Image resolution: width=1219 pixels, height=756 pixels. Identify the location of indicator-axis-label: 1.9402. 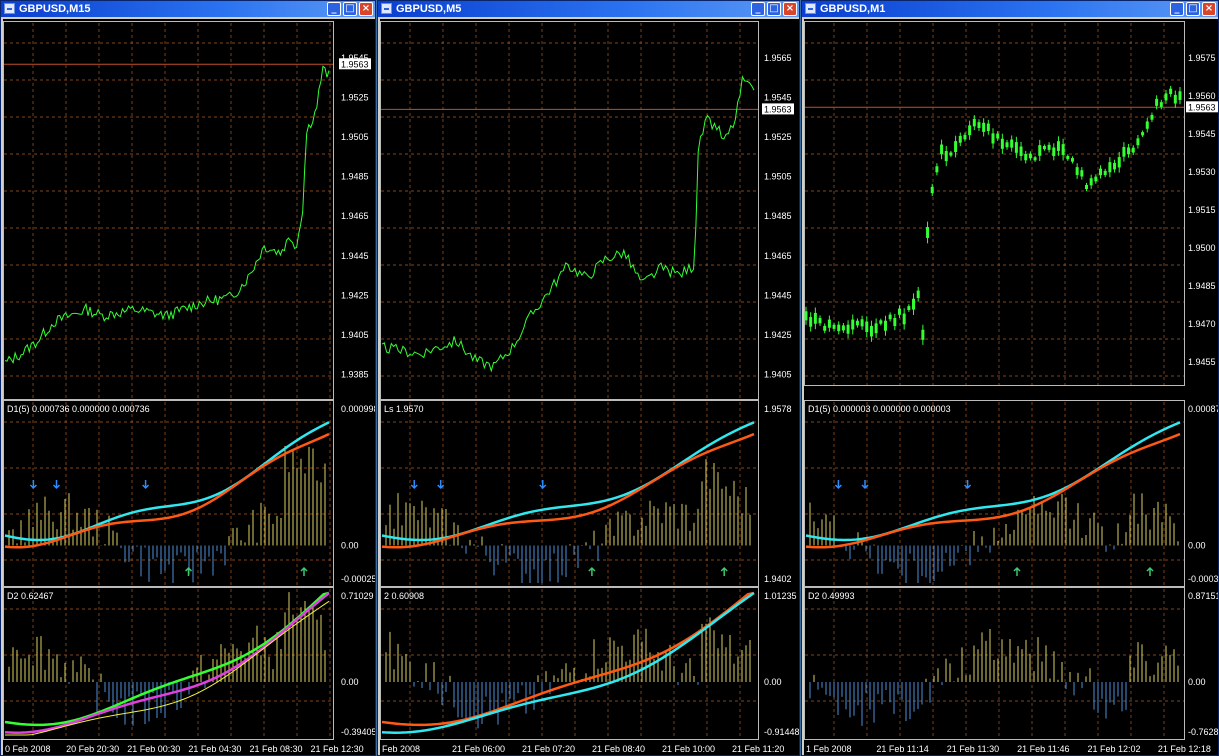
(778, 579).